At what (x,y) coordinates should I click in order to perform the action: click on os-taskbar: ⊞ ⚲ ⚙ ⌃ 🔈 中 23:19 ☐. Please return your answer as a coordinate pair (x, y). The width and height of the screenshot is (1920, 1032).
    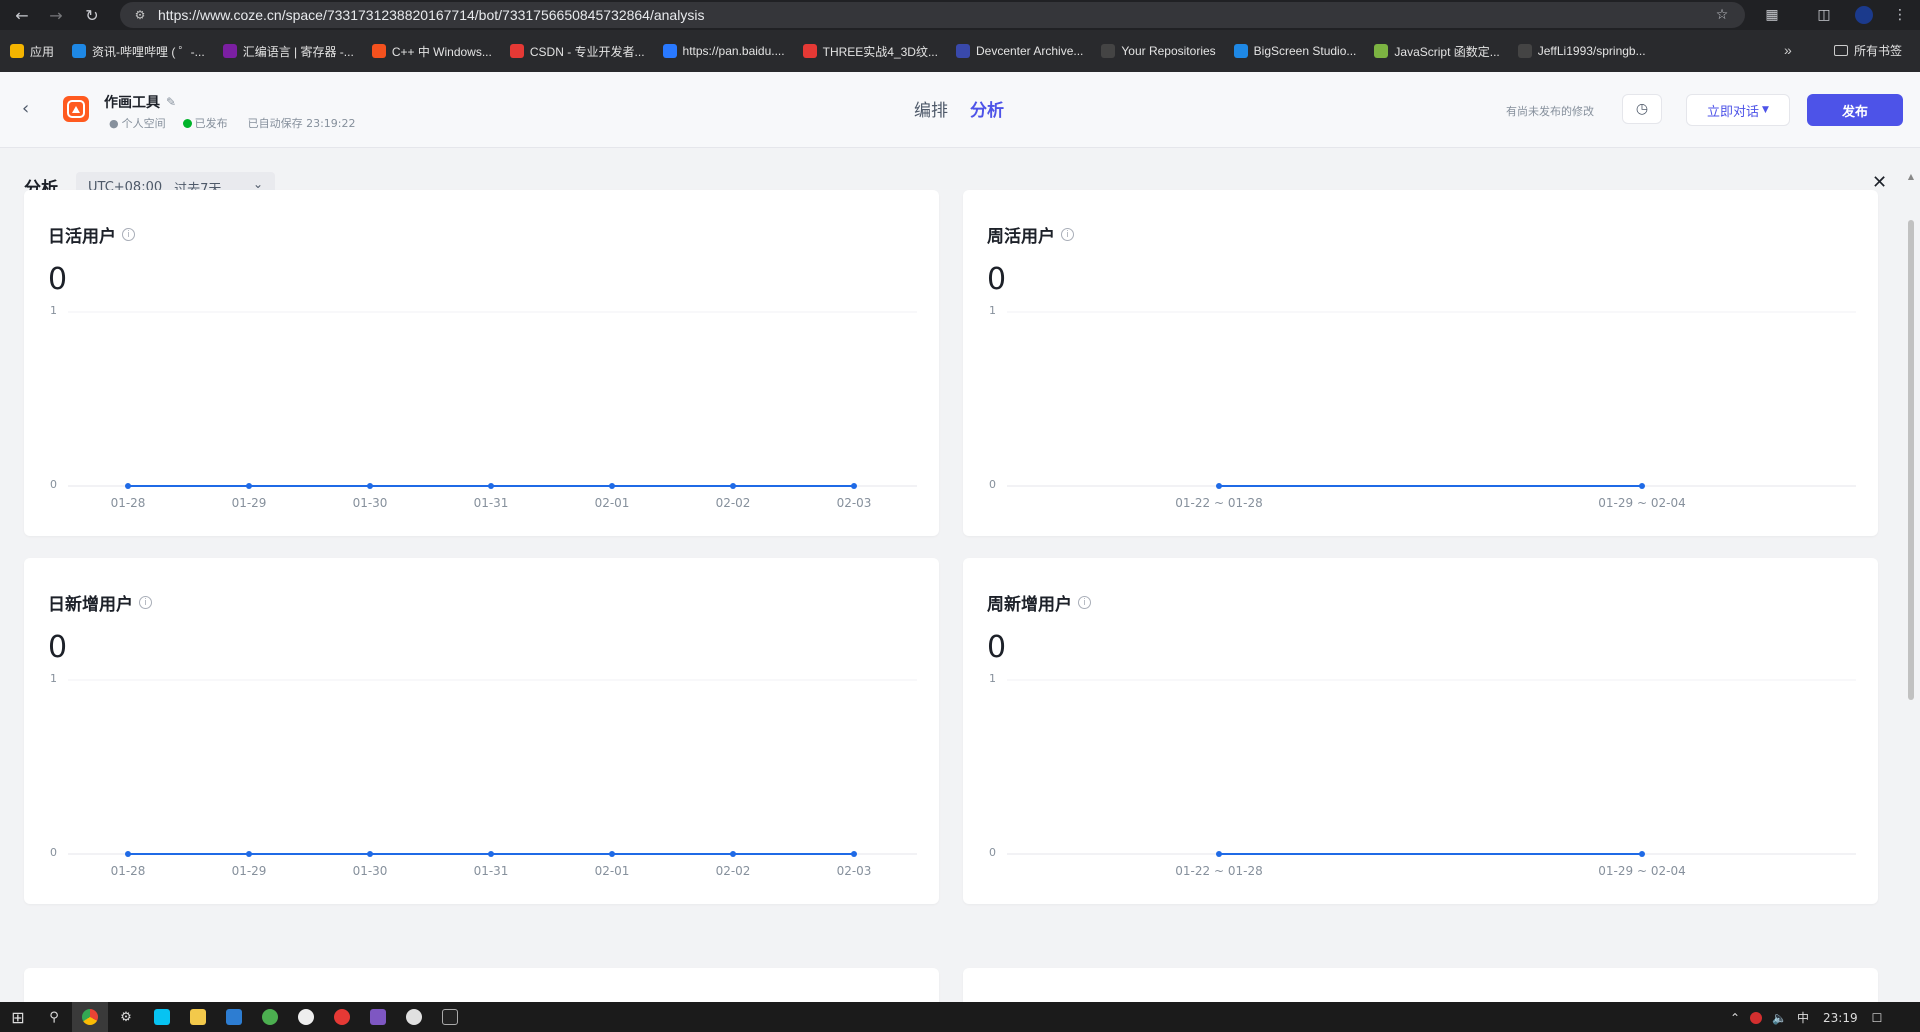
    Looking at the image, I should click on (960, 1017).